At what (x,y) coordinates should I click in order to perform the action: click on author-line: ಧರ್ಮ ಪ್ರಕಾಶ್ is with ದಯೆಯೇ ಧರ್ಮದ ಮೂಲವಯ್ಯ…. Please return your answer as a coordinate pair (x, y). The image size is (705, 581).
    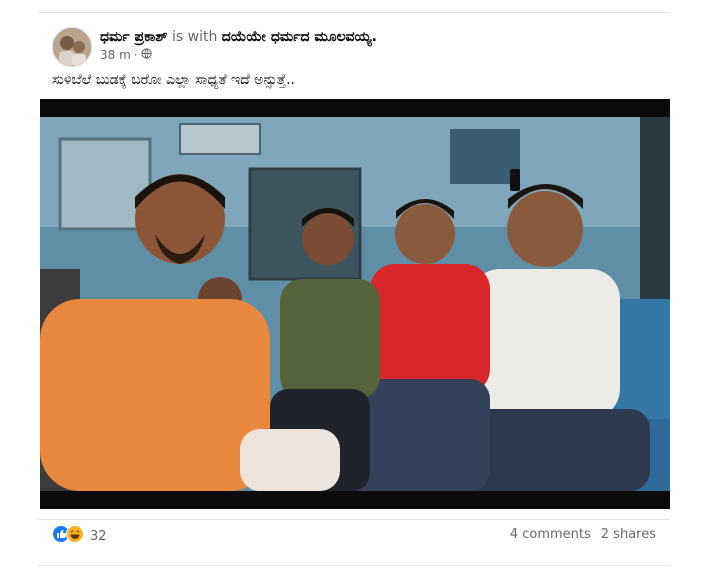
    Looking at the image, I should click on (238, 37).